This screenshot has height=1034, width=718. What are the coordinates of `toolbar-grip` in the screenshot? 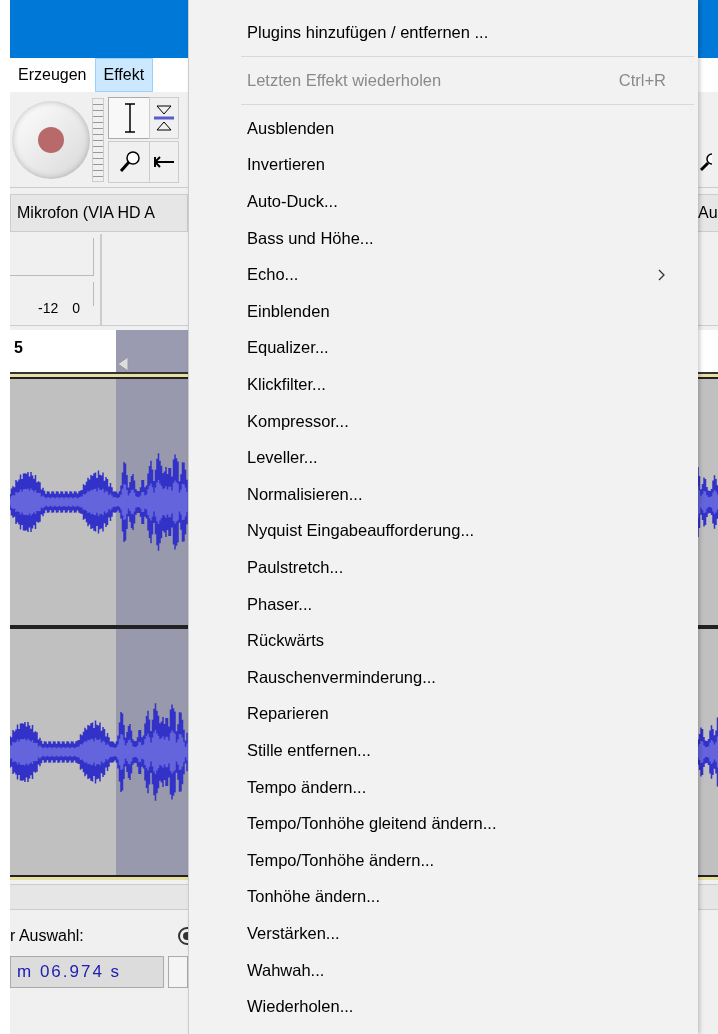 It's located at (98, 139).